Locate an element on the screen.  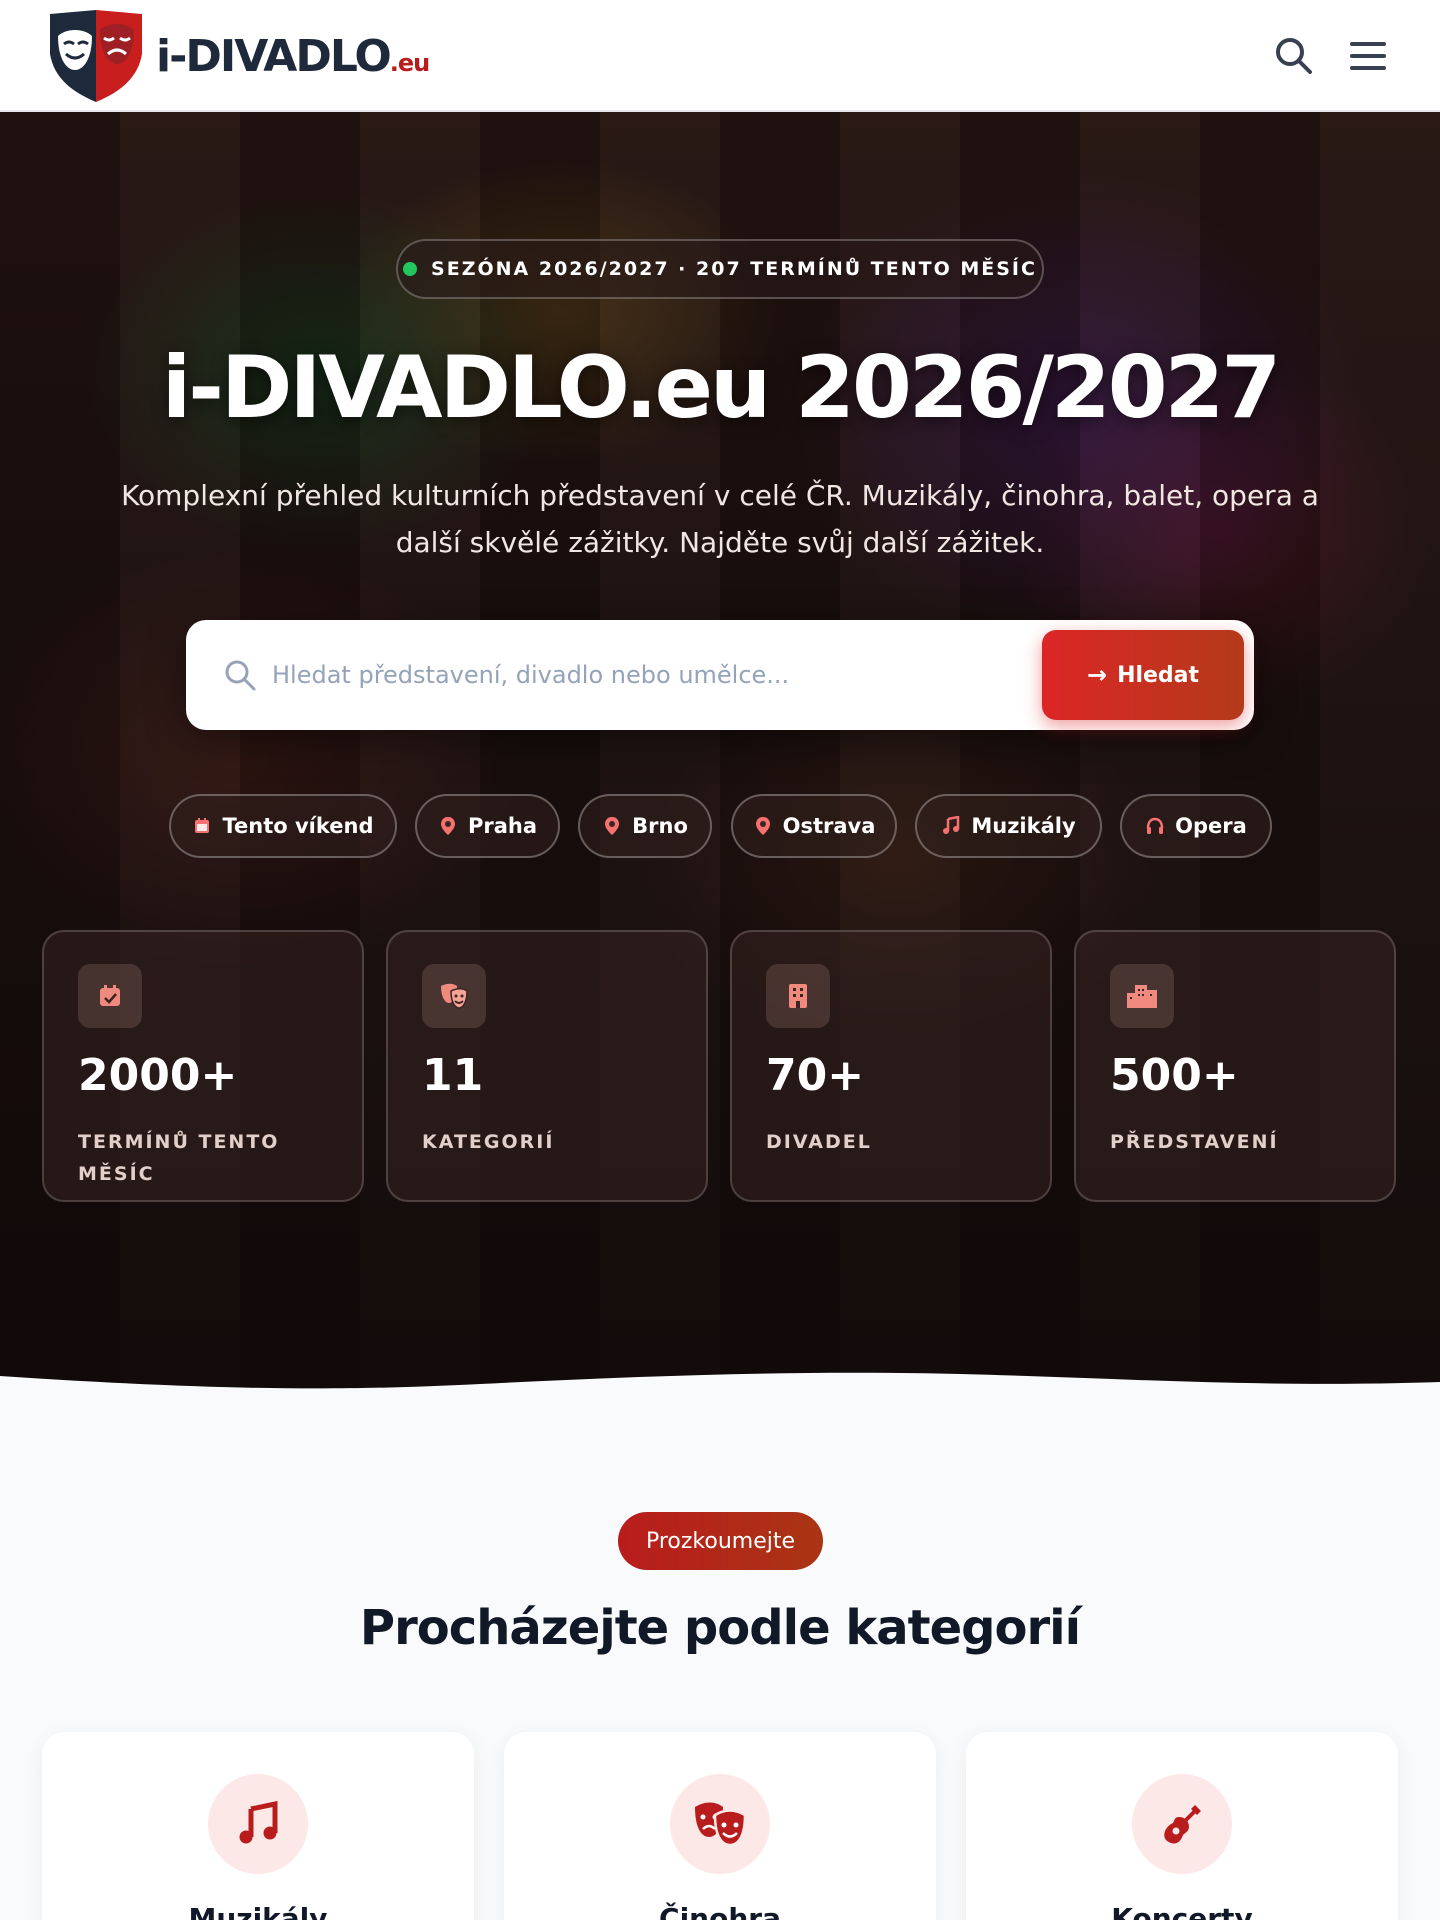
category-card-muzikaly: Muzikály is located at coordinates (258, 1826).